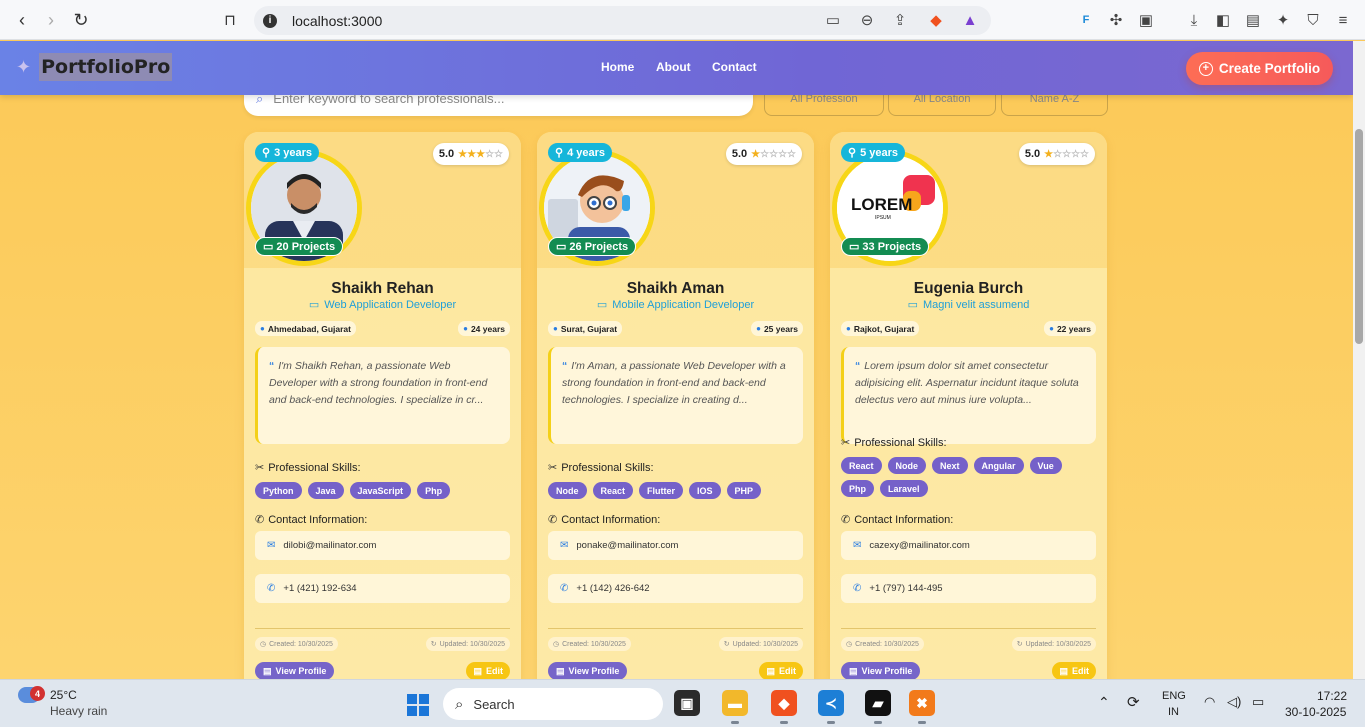  Describe the element at coordinates (673, 67) in the screenshot. I see `nav-about: About` at that location.